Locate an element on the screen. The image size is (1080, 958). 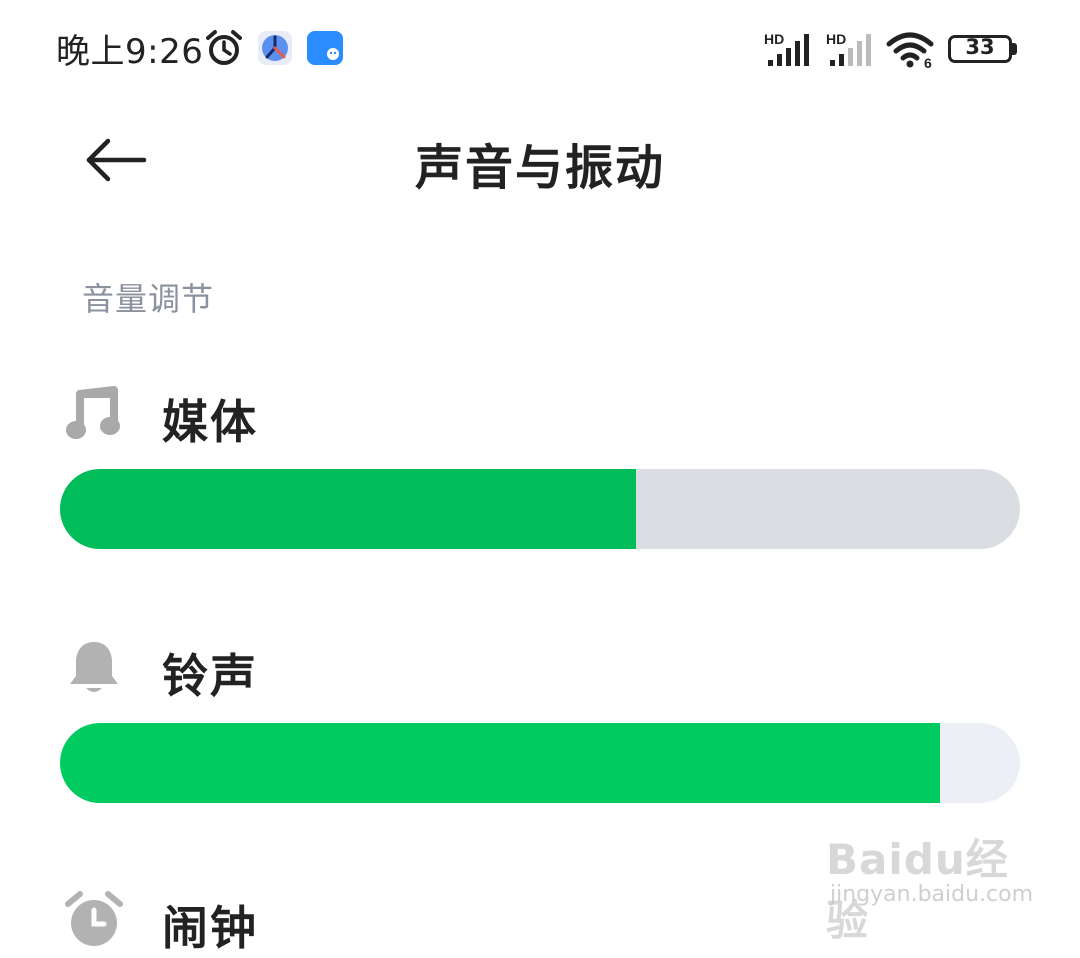
section-header-volume: 音量调节 is located at coordinates (148, 299).